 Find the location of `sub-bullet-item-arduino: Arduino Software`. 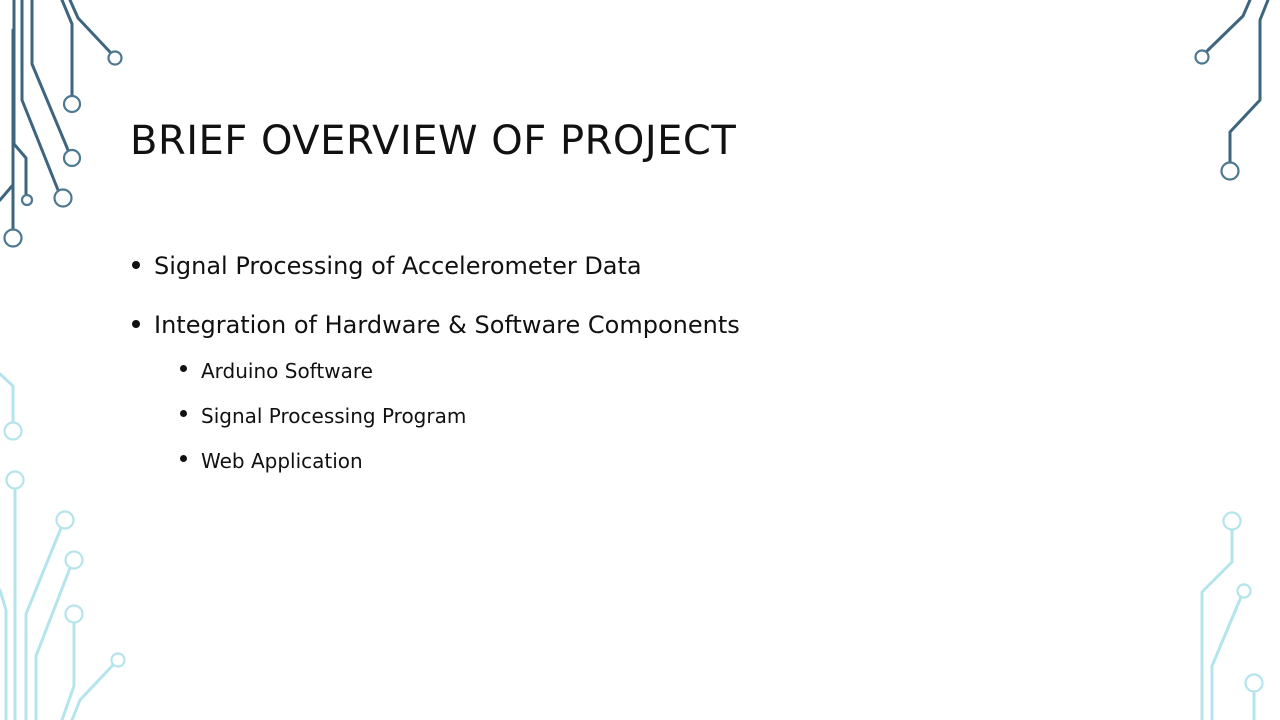

sub-bullet-item-arduino: Arduino Software is located at coordinates (459, 371).